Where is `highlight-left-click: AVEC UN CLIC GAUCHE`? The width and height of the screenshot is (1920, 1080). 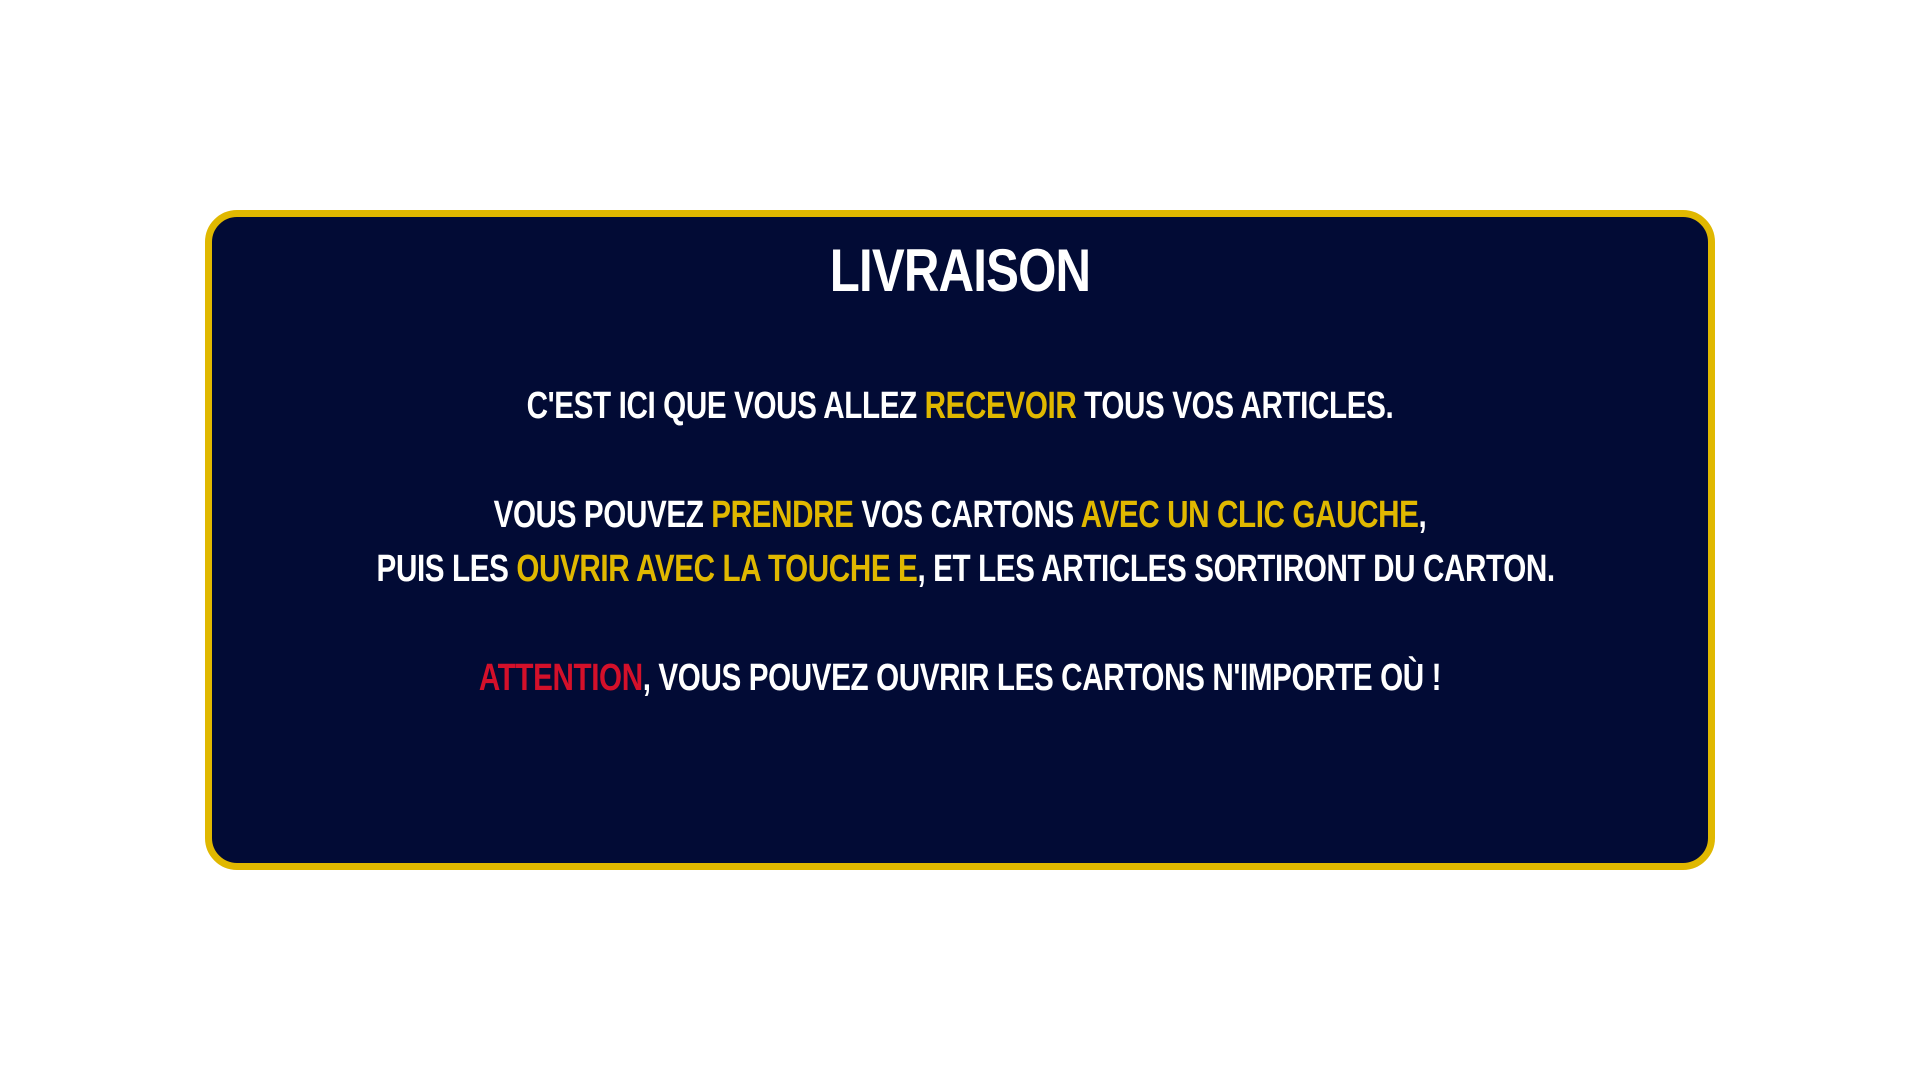
highlight-left-click: AVEC UN CLIC GAUCHE is located at coordinates (1249, 515).